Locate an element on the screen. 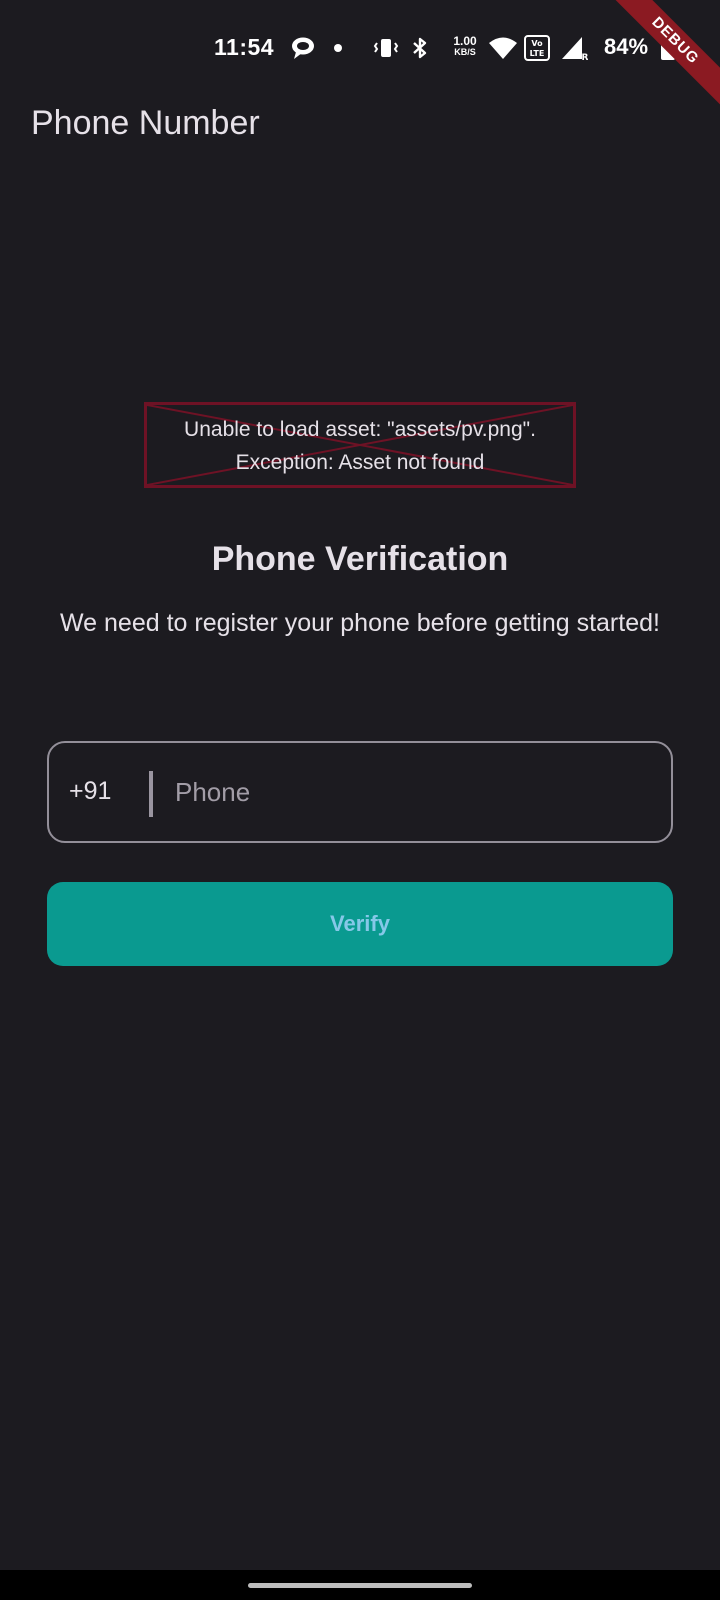  field-divider is located at coordinates (151, 794).